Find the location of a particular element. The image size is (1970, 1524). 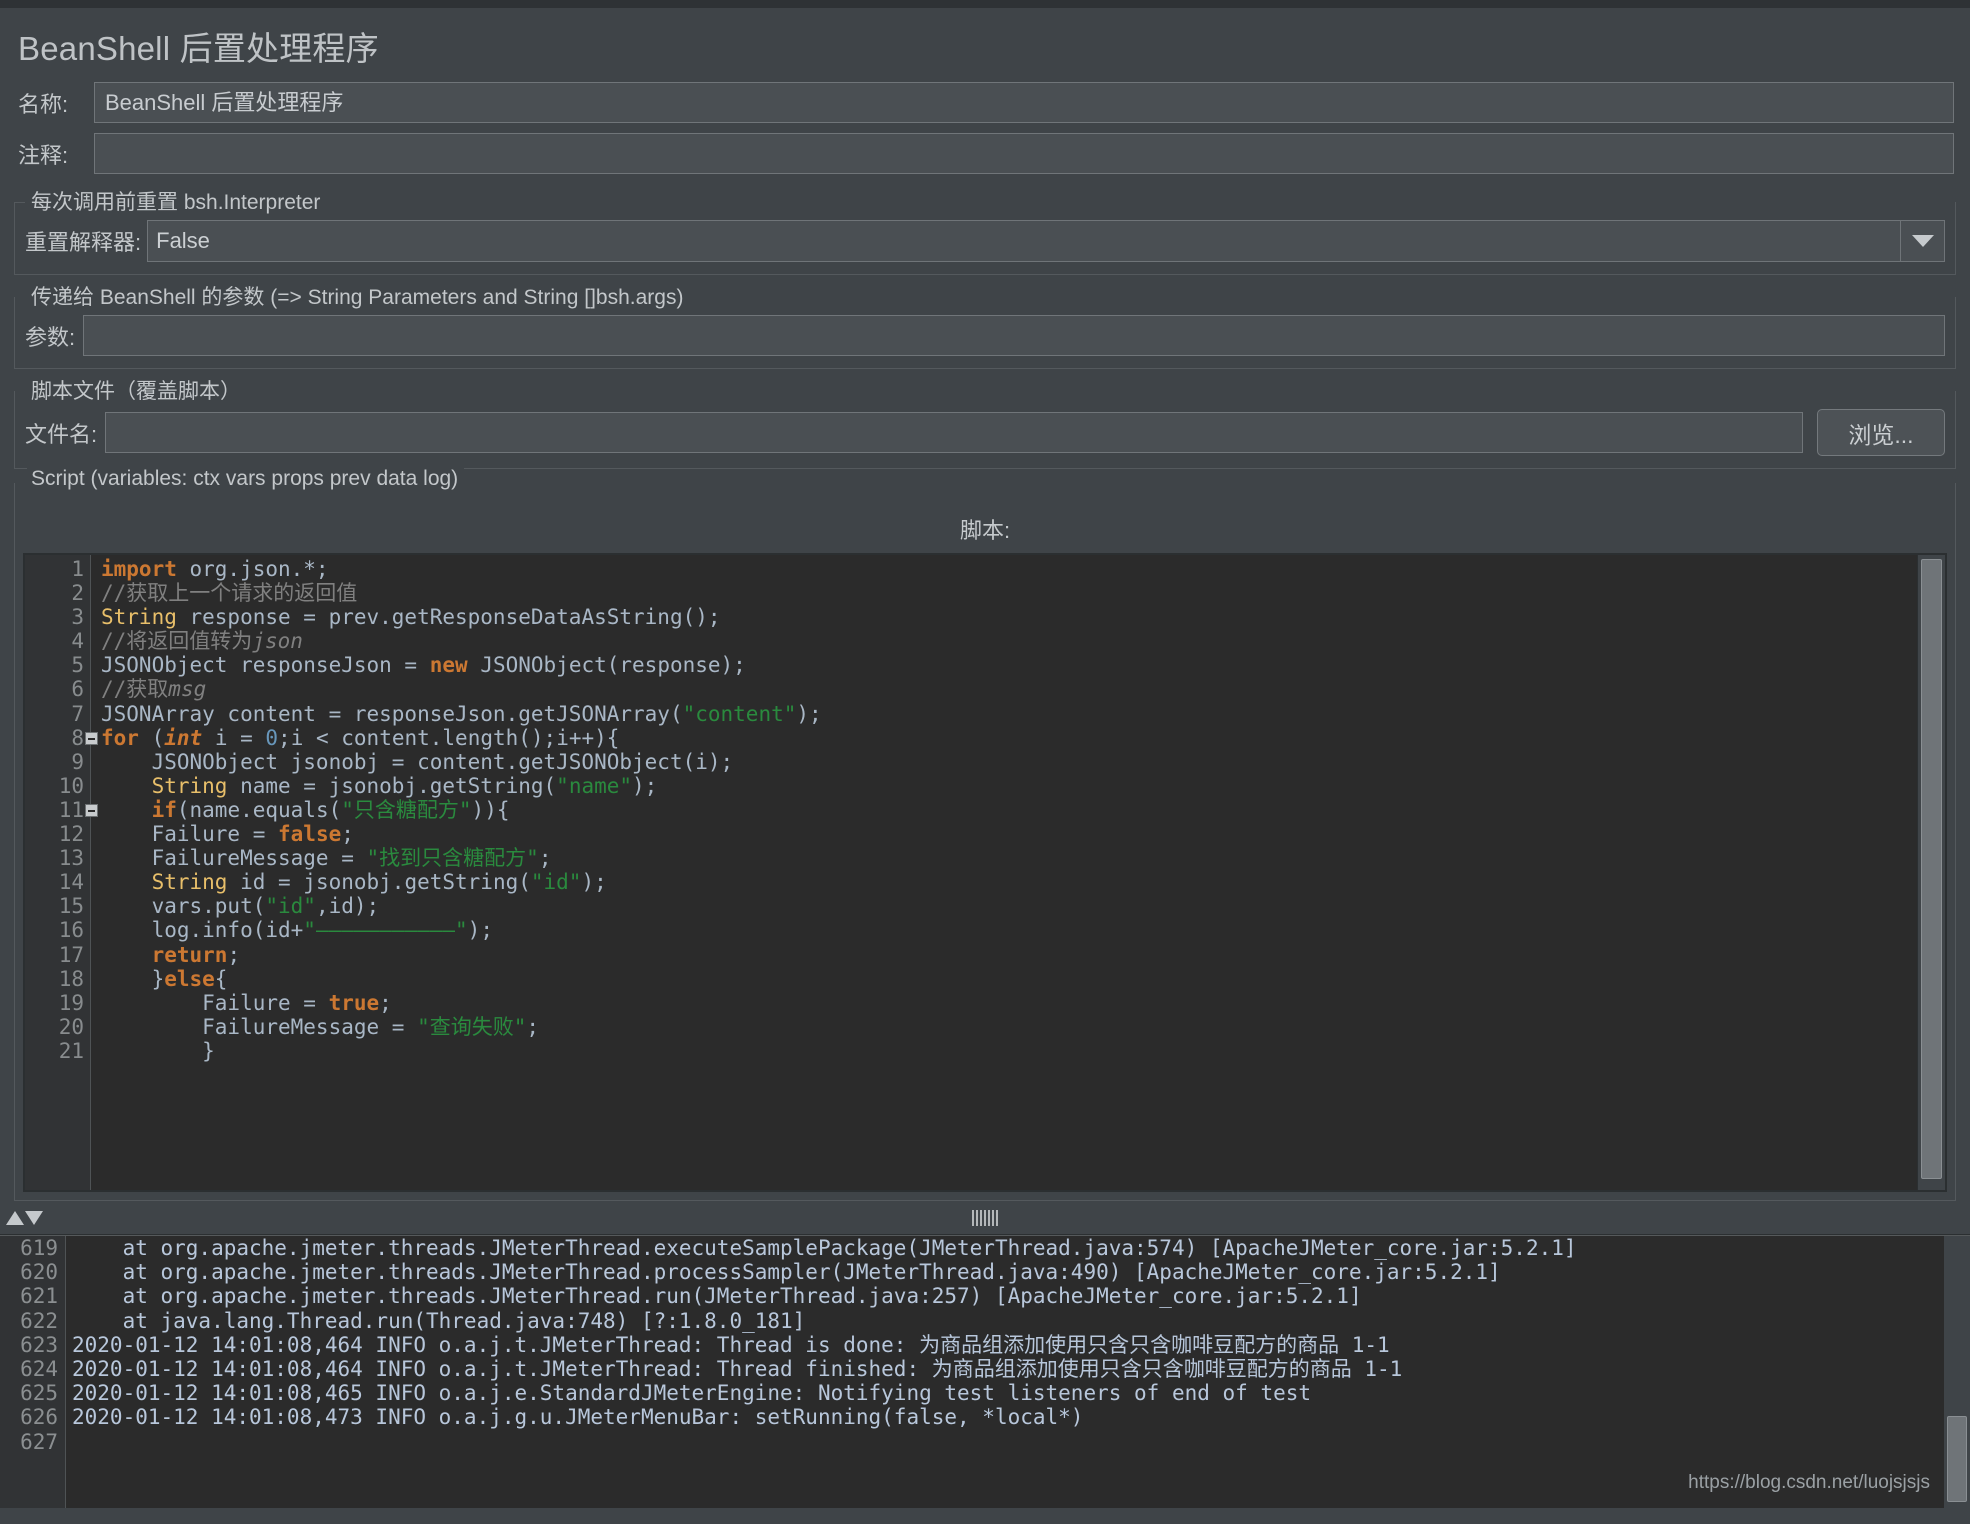

name-input: BeanShell 后置处理程序 is located at coordinates (1024, 102).